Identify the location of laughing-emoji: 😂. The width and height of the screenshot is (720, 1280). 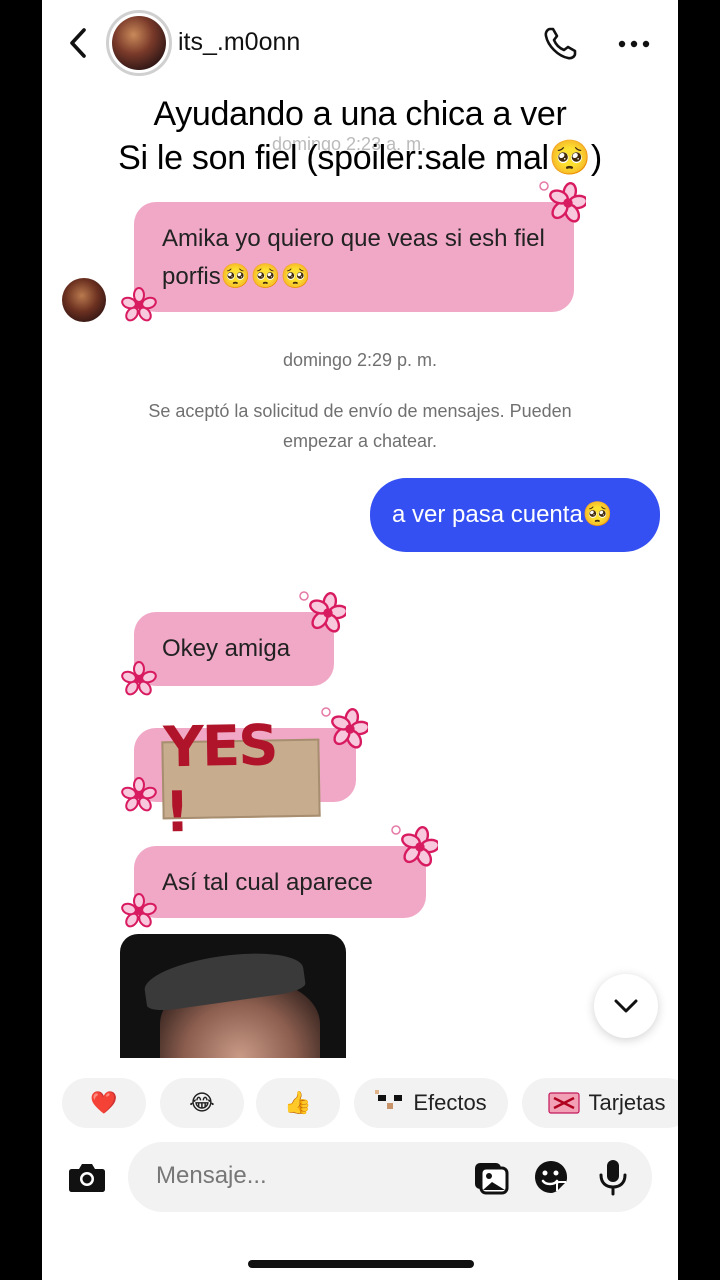
(202, 1102).